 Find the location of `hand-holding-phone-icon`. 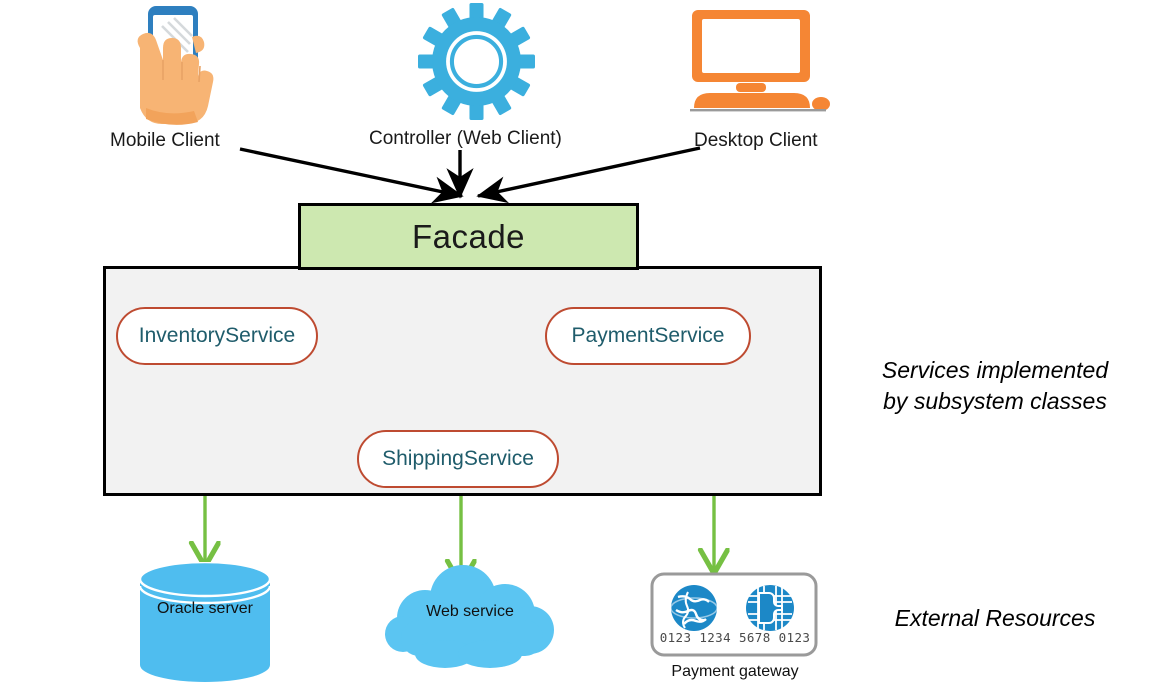

hand-holding-phone-icon is located at coordinates (183, 66).